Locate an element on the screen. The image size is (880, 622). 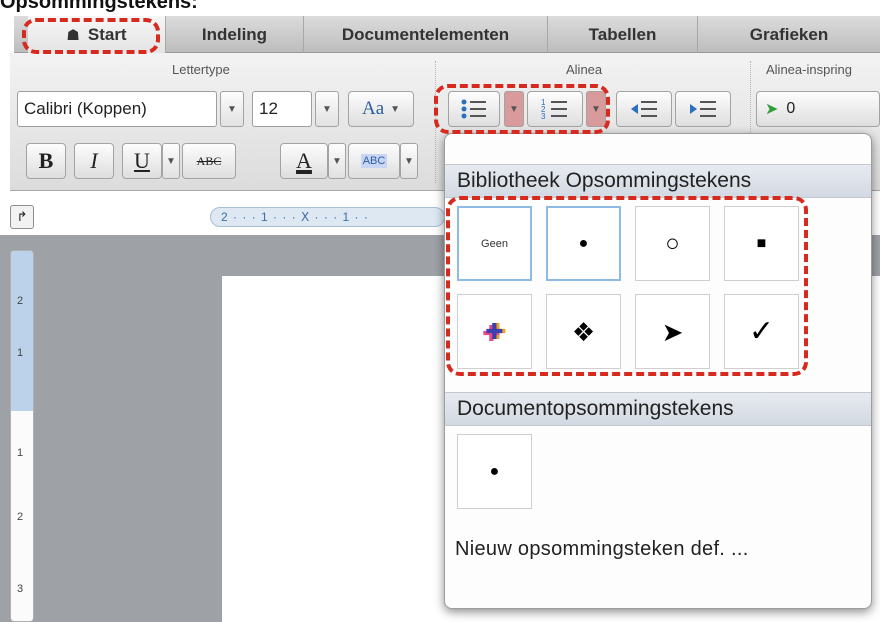
change-case-button: Aa ▼ is located at coordinates (381, 109).